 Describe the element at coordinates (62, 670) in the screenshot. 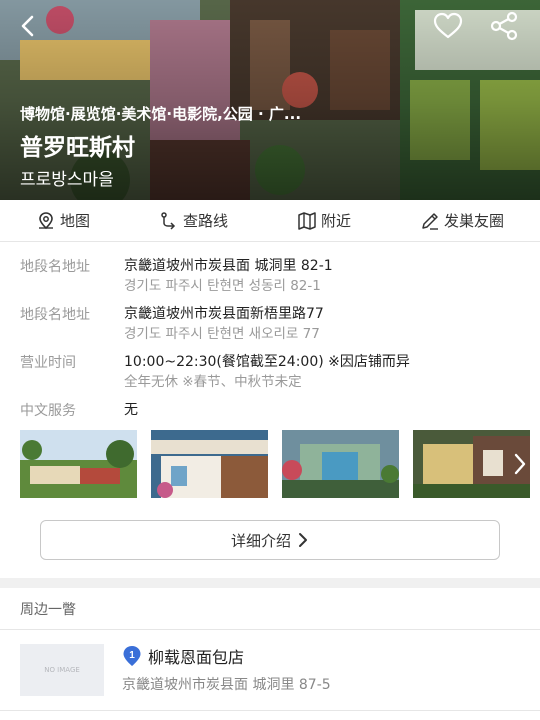

I see `no-image-placeholder: NO IMAGE` at that location.